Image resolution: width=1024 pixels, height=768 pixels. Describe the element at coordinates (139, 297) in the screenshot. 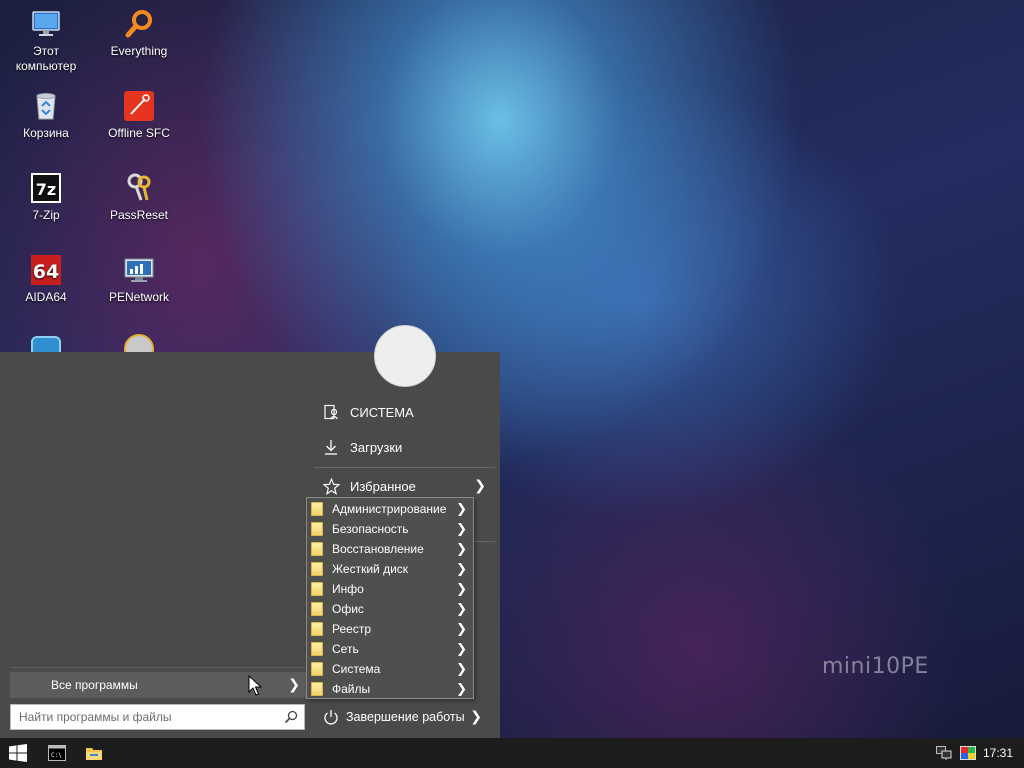

I see `desktop-icon-label: PENetwork` at that location.